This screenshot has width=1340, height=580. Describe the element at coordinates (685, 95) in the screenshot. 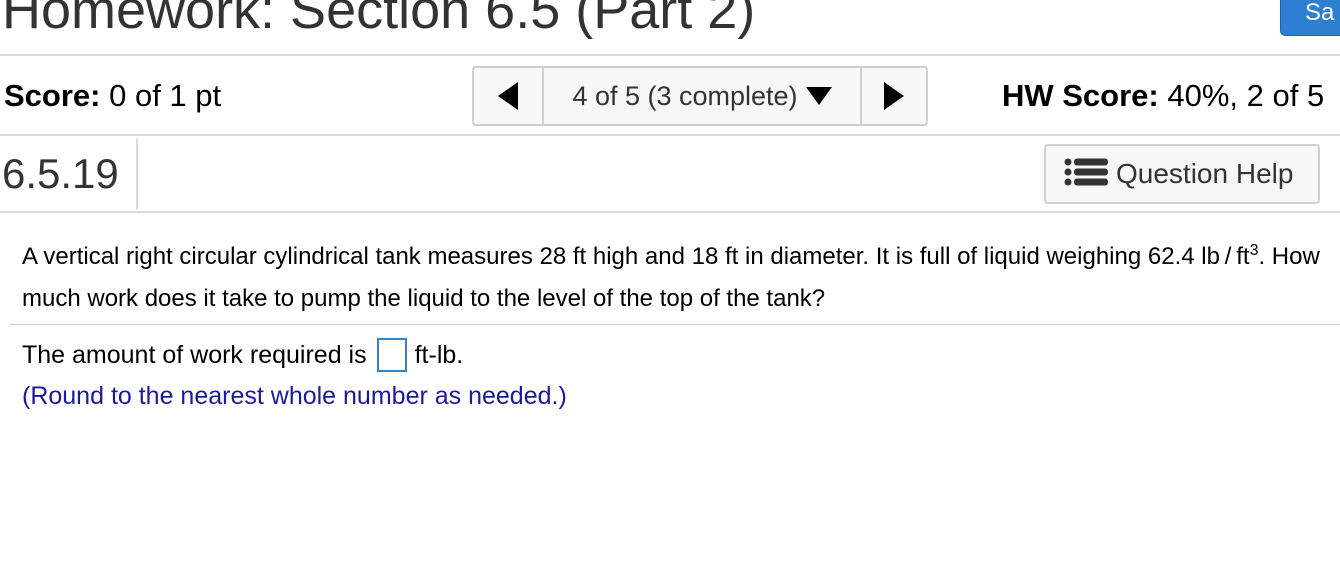

I see `question-select-label: 4 of 5 (3 complete)` at that location.